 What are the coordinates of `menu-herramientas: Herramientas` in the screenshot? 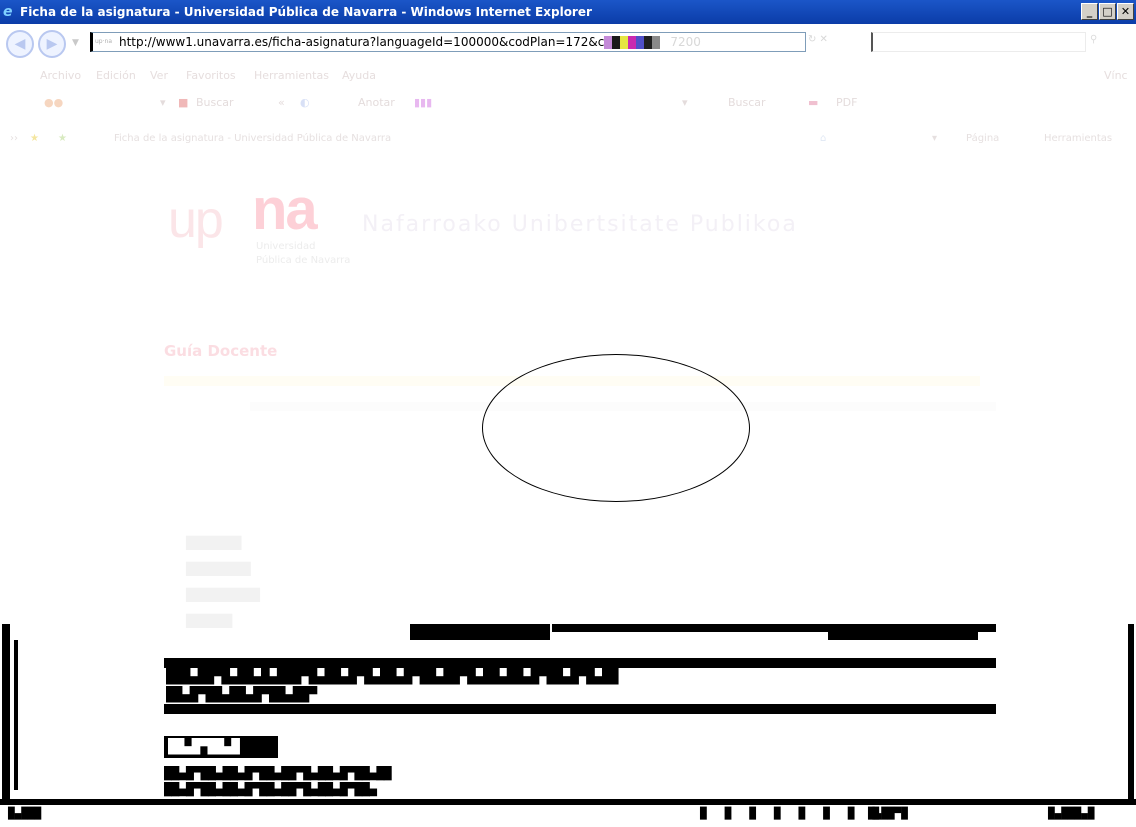 It's located at (291, 75).